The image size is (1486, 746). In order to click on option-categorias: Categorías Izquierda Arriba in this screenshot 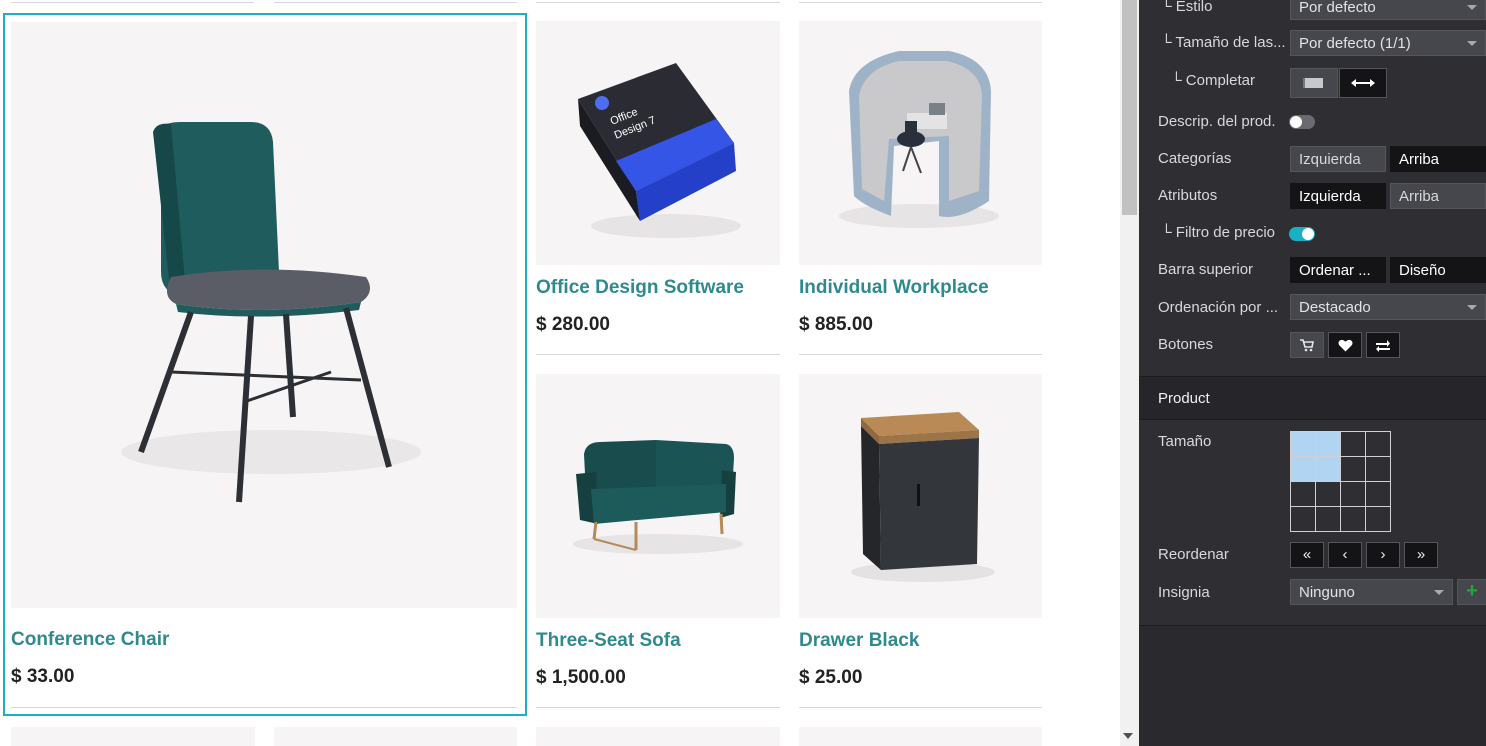, I will do `click(1312, 159)`.